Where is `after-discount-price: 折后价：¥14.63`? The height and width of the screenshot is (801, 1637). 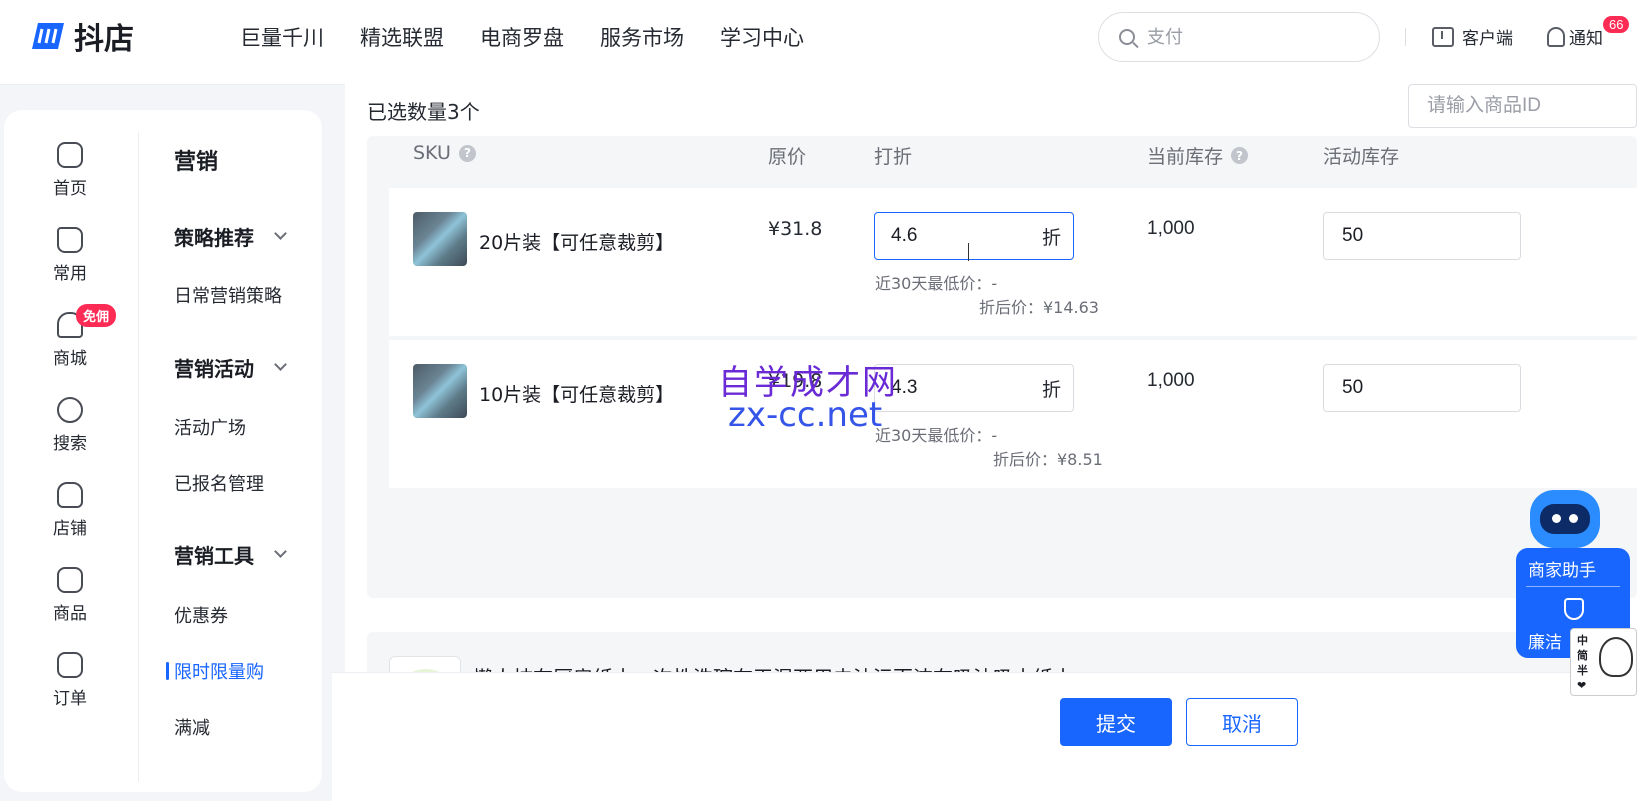 after-discount-price: 折后价：¥14.63 is located at coordinates (1039, 307).